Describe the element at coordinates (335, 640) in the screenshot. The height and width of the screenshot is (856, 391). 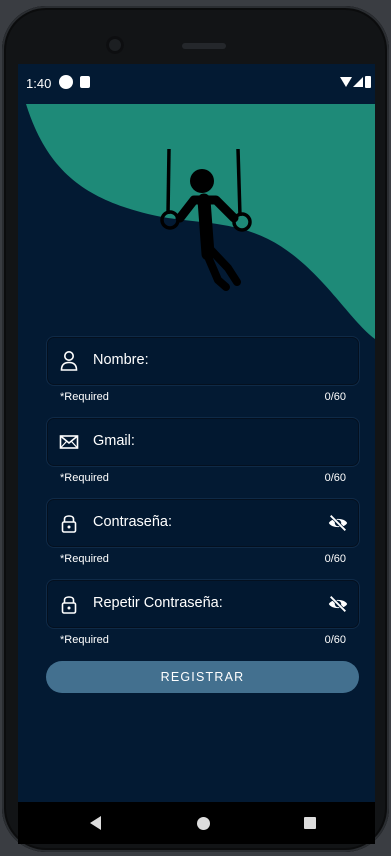
I see `repeat-password-char-counter: 0/60` at that location.